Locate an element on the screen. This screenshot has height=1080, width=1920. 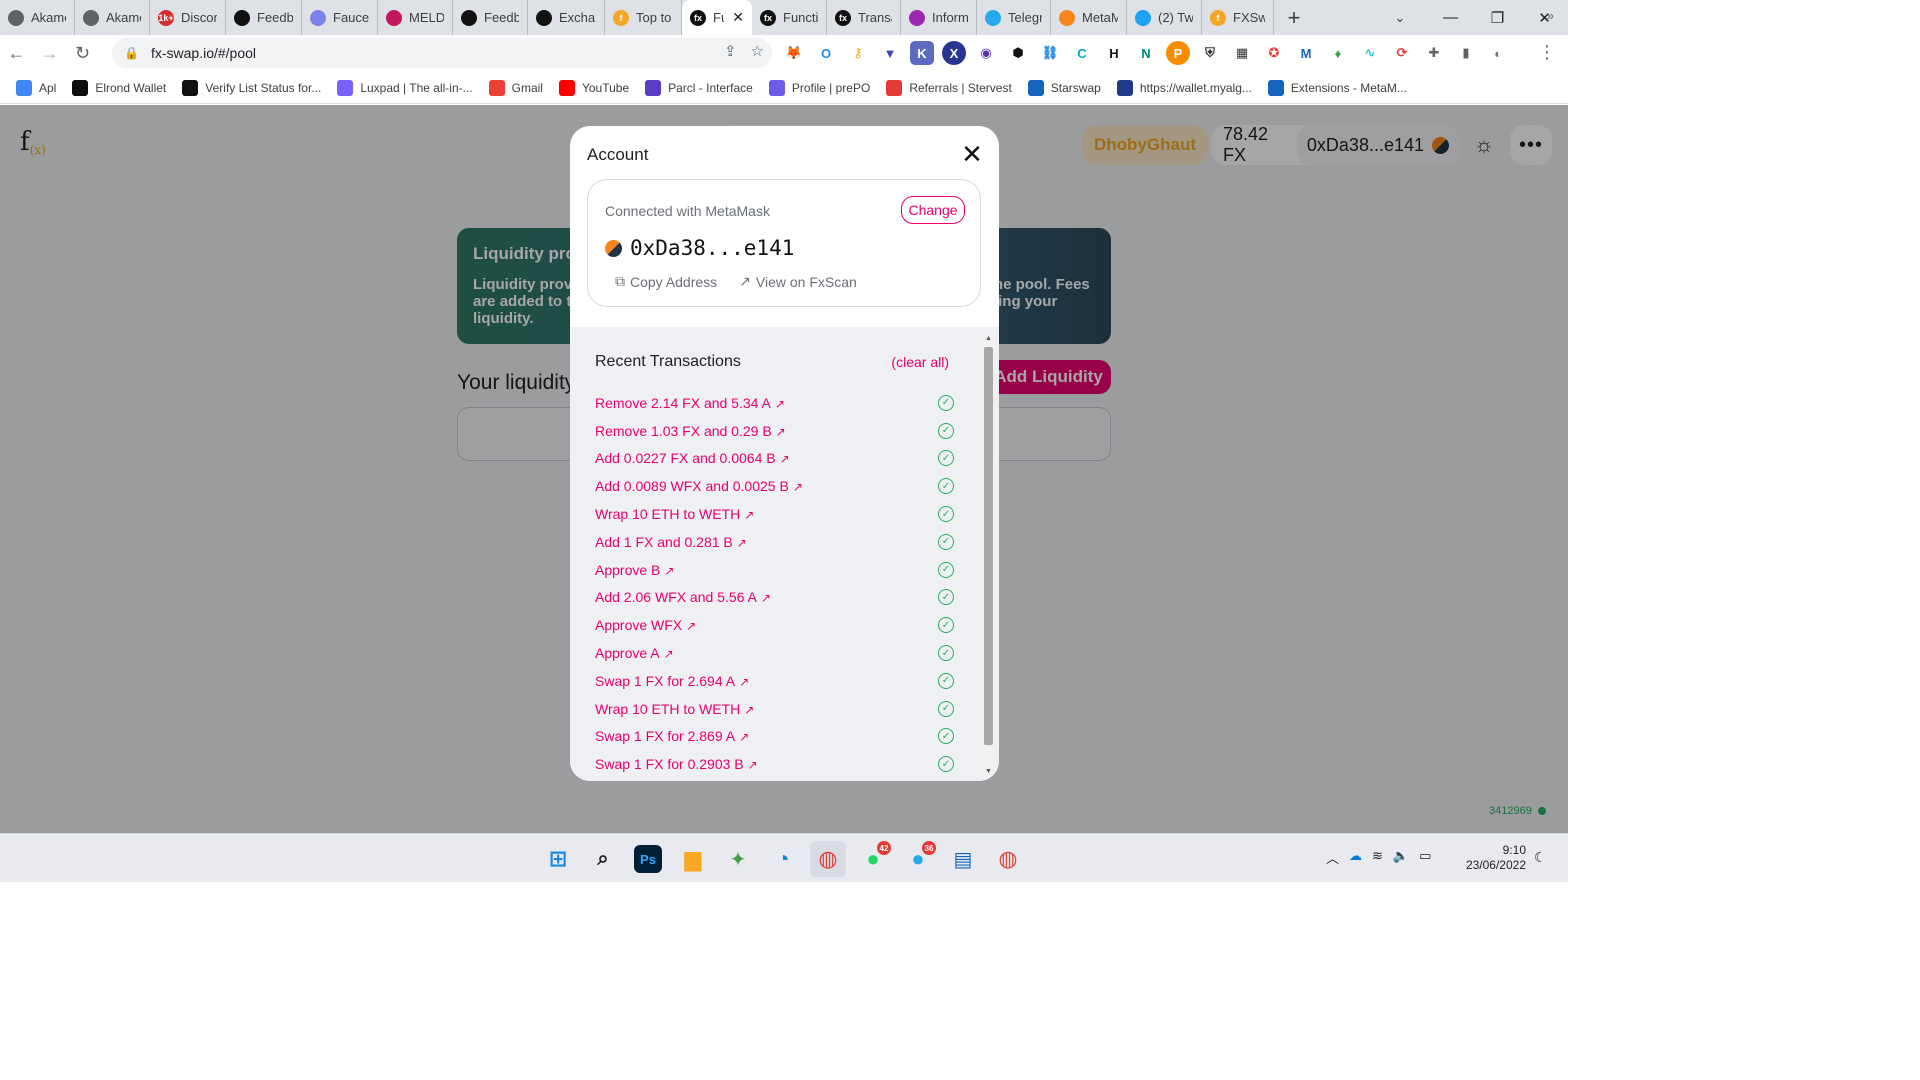
browser-tab: Telegr is located at coordinates (1014, 17).